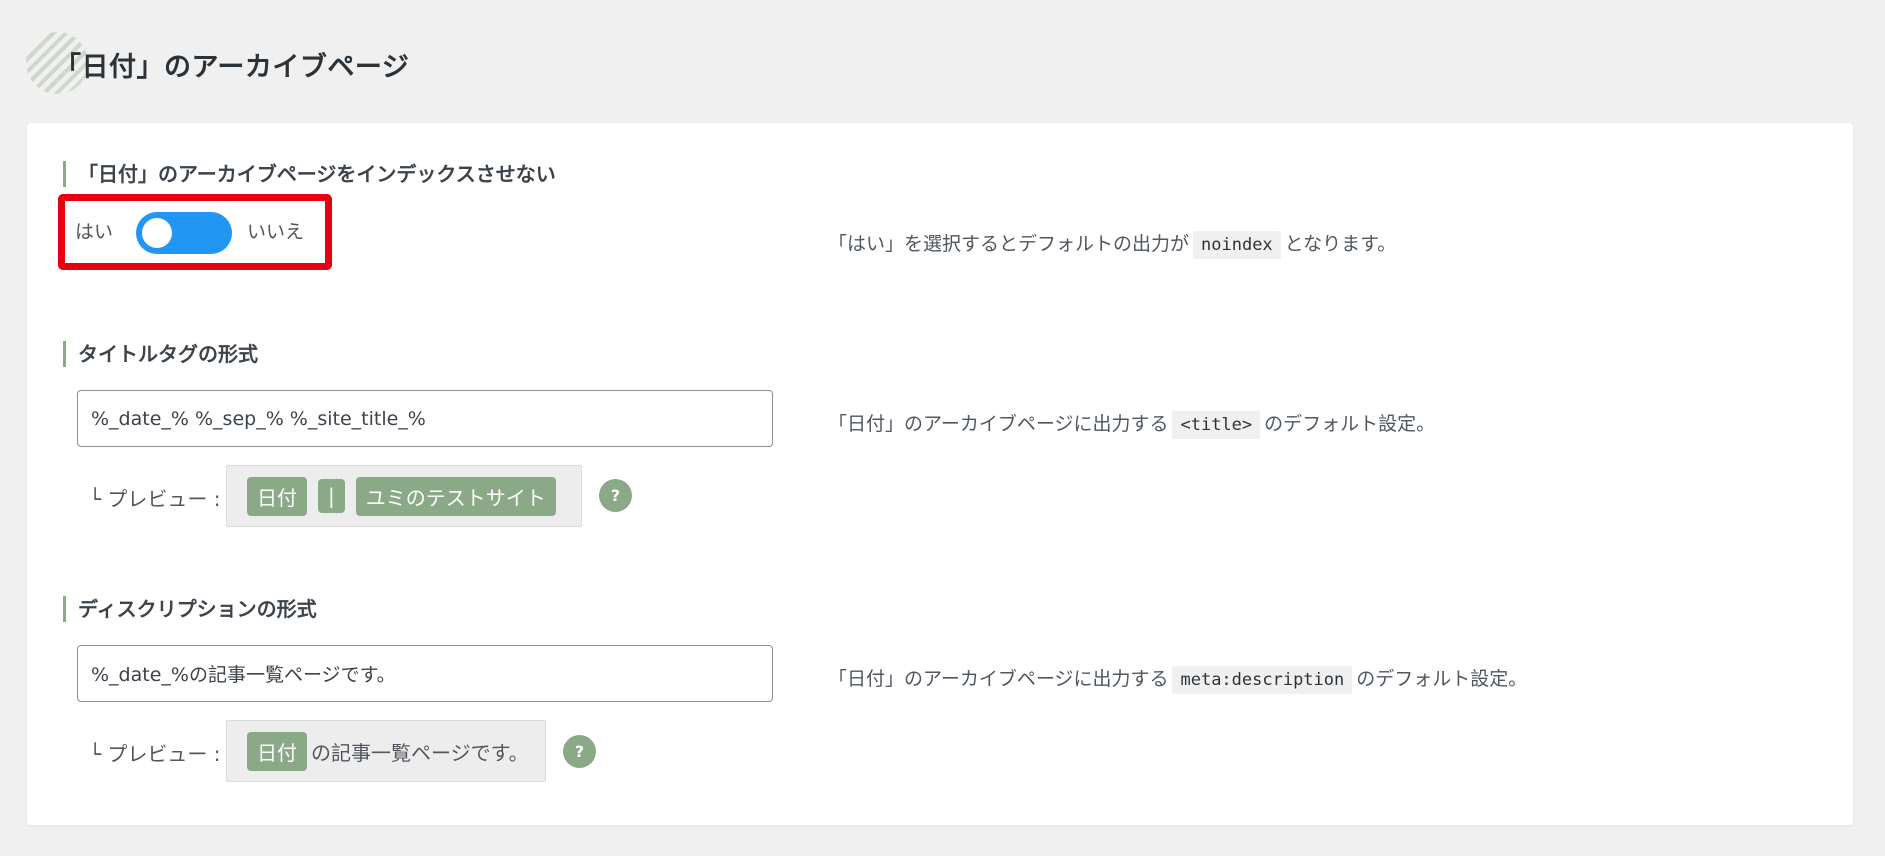 This screenshot has width=1885, height=856. I want to click on noindex-toggle-highlight: はい いいえ, so click(195, 232).